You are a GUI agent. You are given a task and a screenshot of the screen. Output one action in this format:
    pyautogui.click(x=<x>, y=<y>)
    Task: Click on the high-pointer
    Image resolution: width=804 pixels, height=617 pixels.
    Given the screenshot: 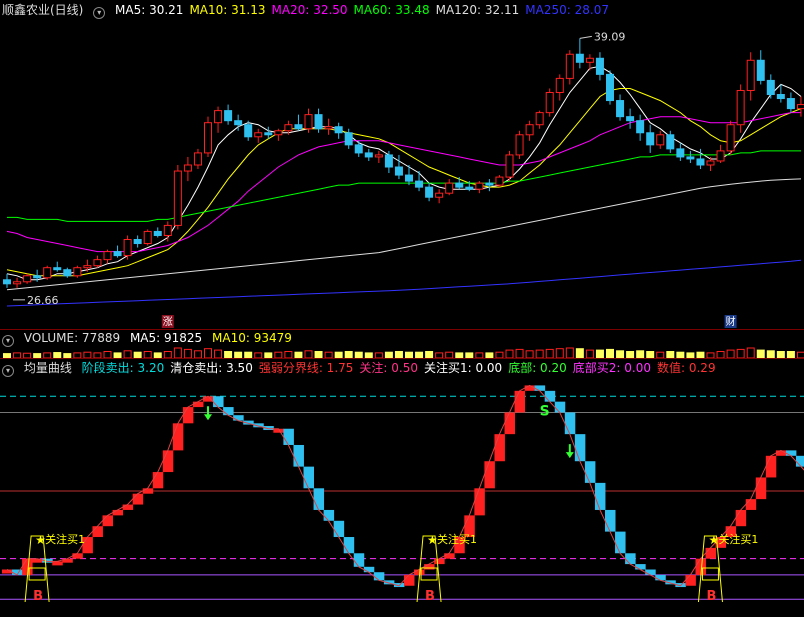 What is the action you would take?
    pyautogui.click(x=585, y=37)
    